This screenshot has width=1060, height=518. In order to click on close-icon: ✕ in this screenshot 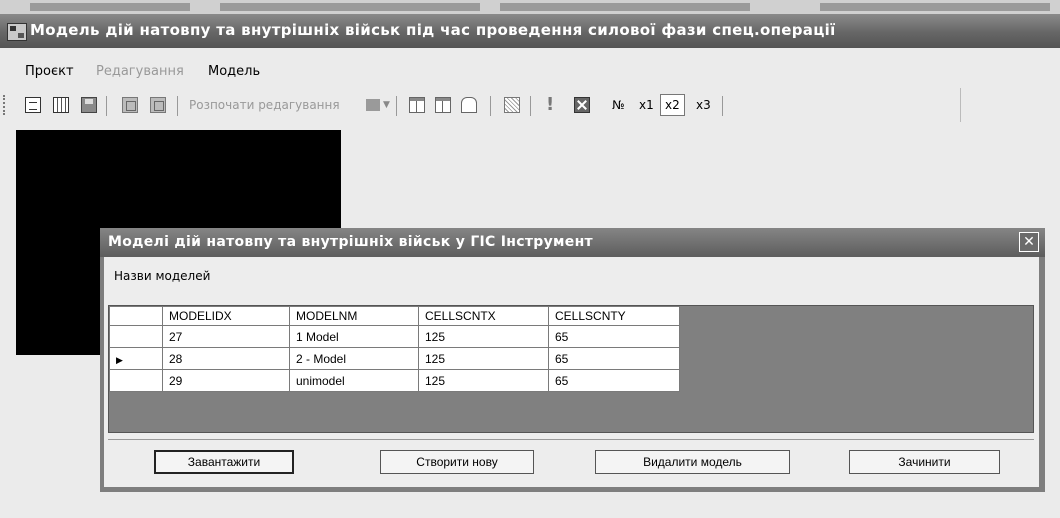, I will do `click(1029, 242)`.